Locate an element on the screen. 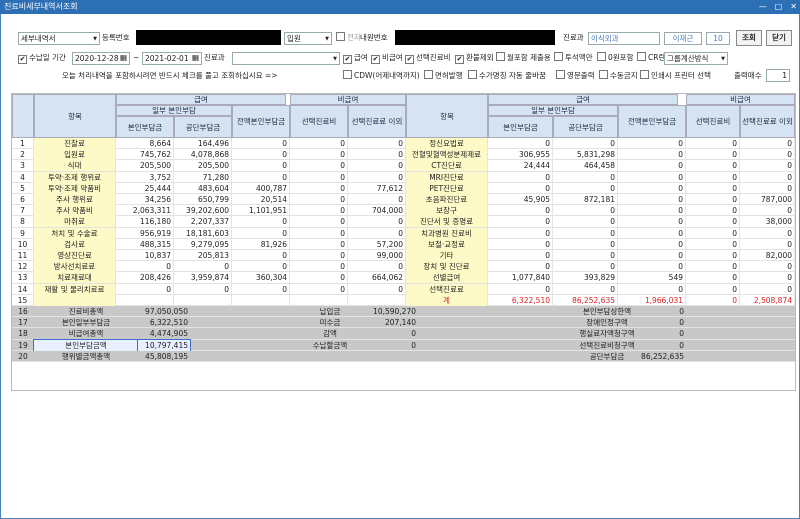  cell-a2: 45,905 is located at coordinates (520, 199).